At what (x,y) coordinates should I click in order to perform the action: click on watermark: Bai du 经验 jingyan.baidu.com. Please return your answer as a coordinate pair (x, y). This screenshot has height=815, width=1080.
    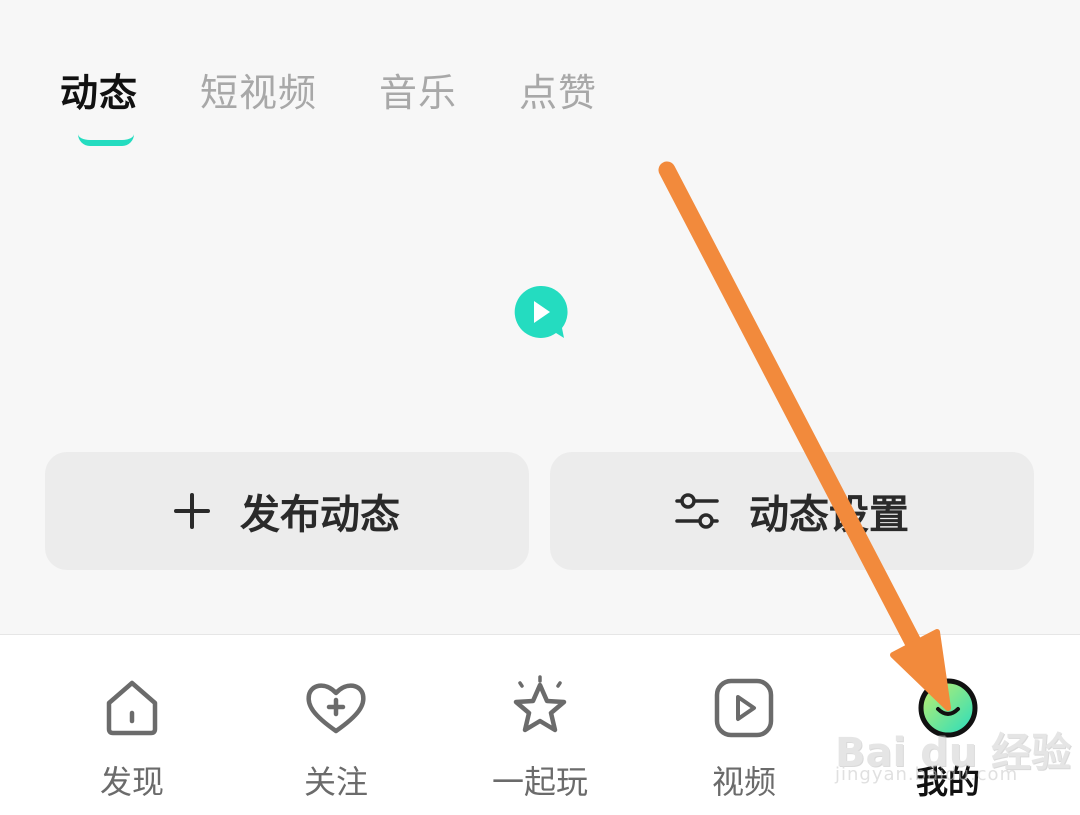
    Looking at the image, I should click on (953, 755).